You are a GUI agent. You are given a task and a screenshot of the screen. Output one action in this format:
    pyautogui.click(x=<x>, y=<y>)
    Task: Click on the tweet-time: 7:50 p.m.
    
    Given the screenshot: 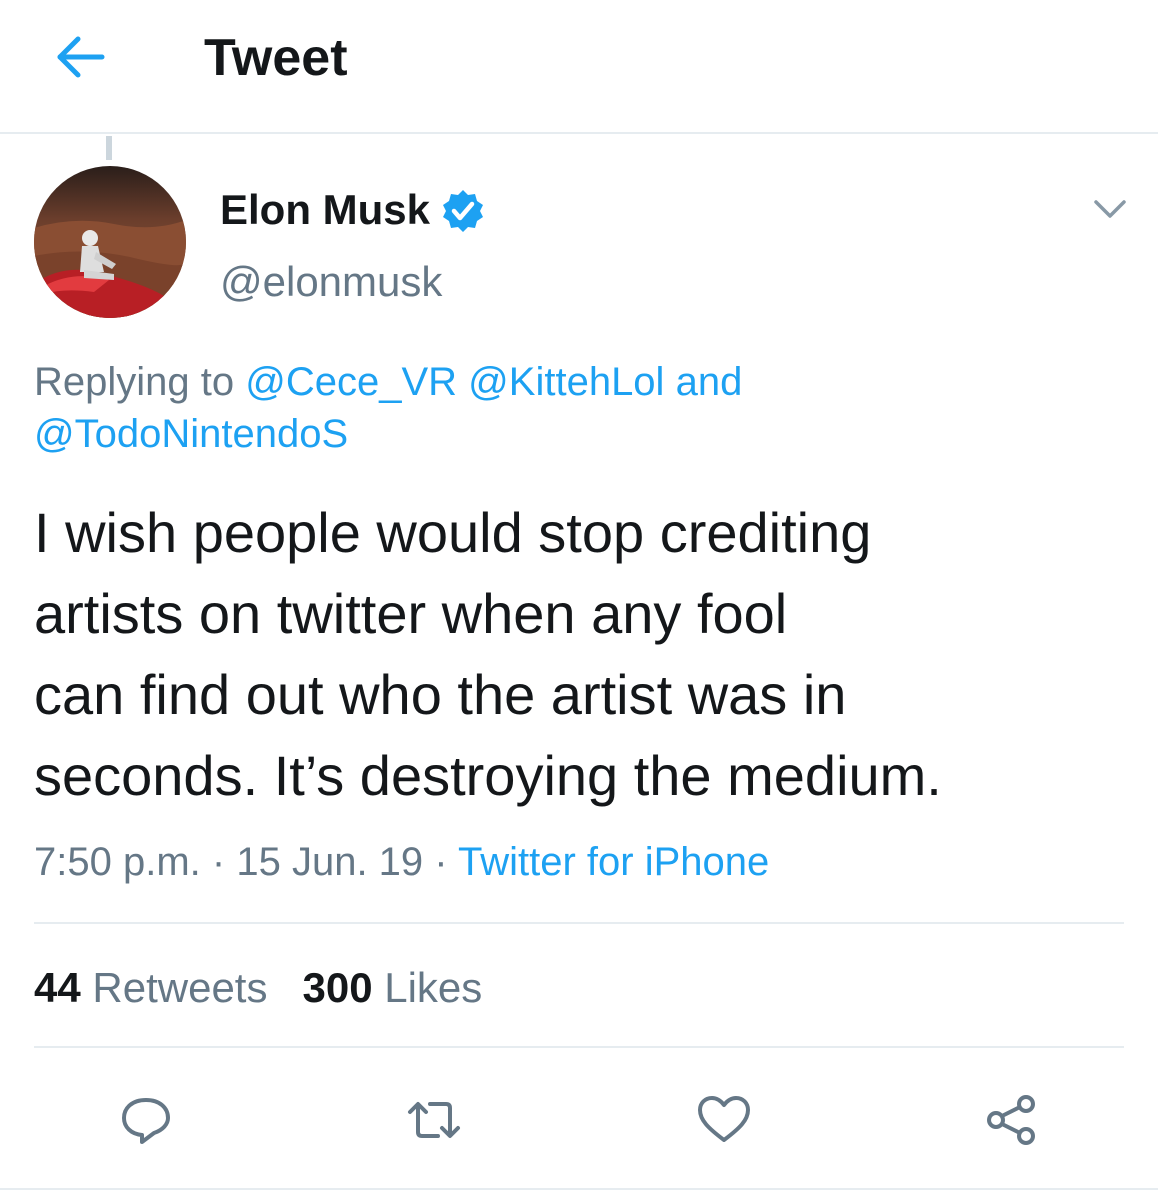 What is the action you would take?
    pyautogui.click(x=117, y=862)
    